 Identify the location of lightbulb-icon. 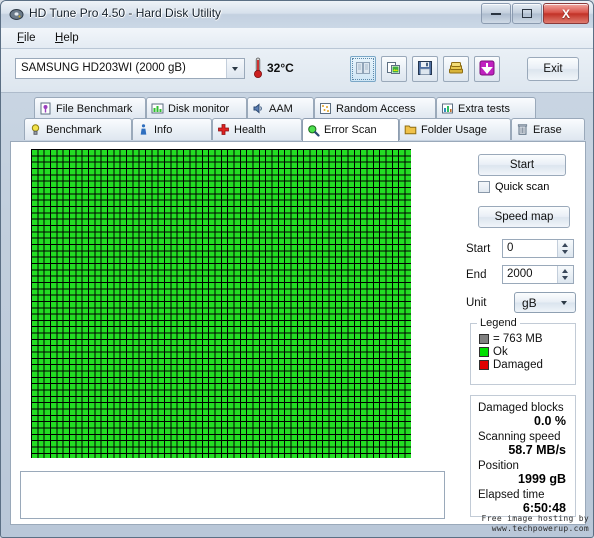
(35, 129).